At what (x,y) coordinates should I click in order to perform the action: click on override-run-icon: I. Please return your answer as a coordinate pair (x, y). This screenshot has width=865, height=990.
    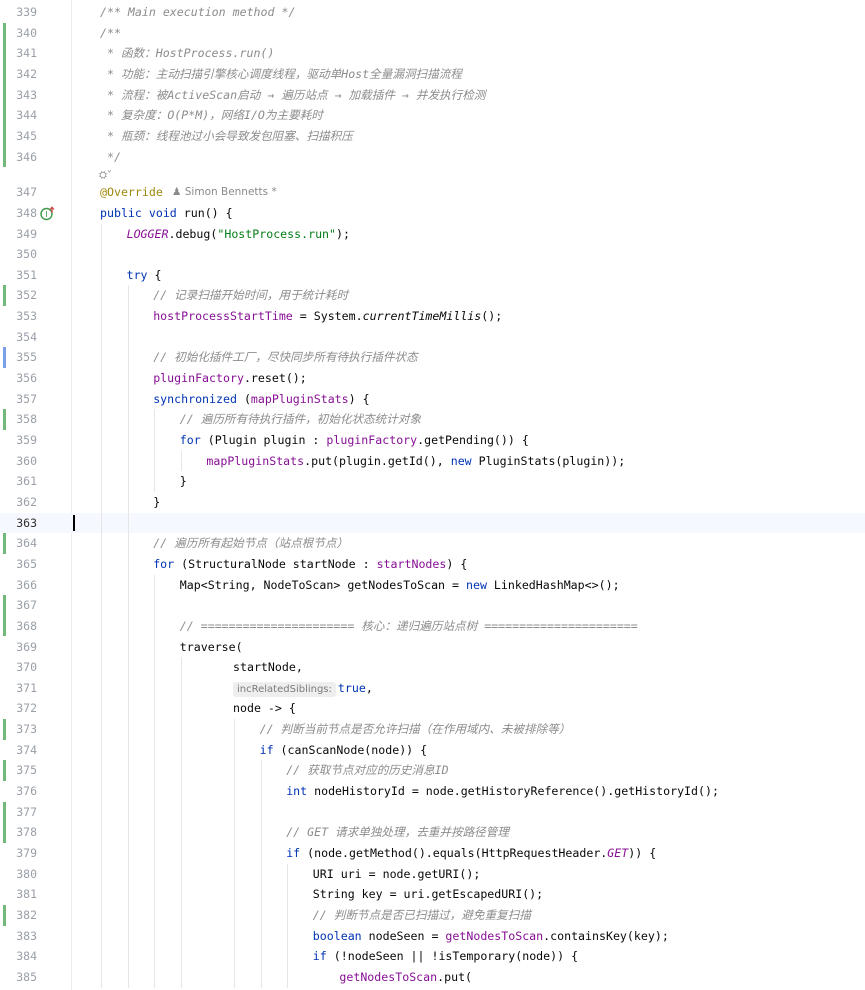
    Looking at the image, I should click on (48, 213).